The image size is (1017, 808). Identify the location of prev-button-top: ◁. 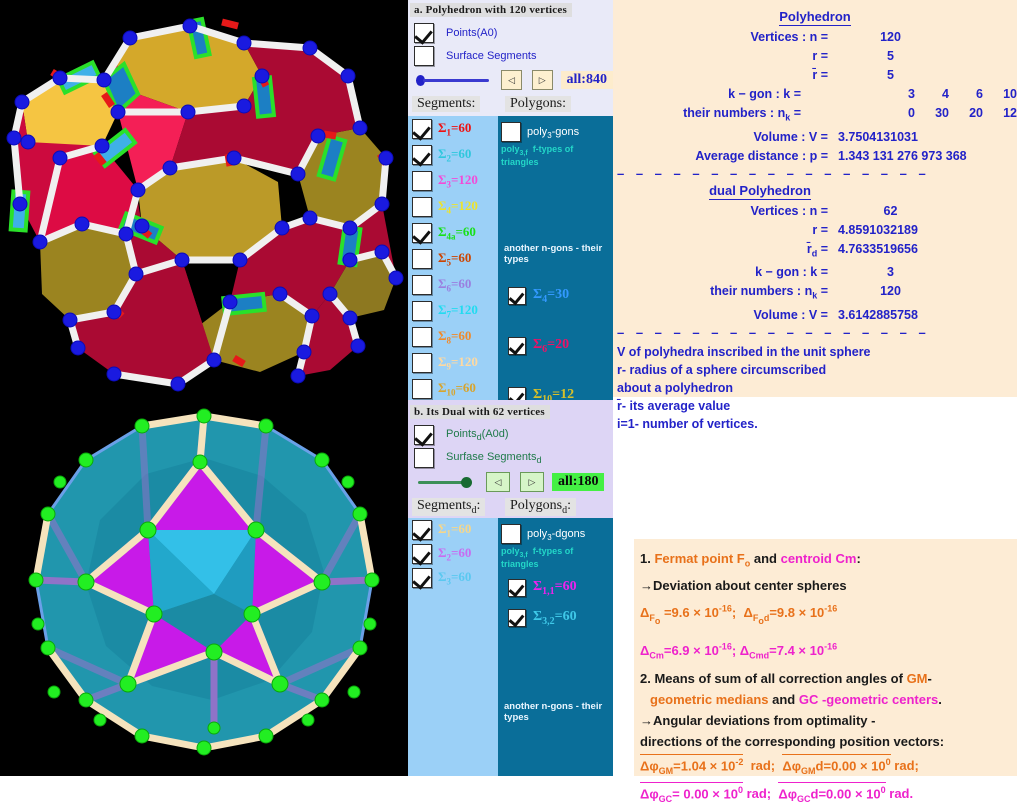
(511, 80).